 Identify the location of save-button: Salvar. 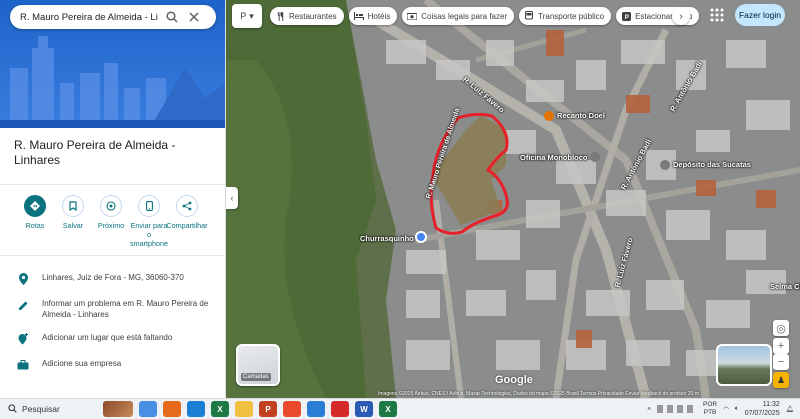
(73, 225).